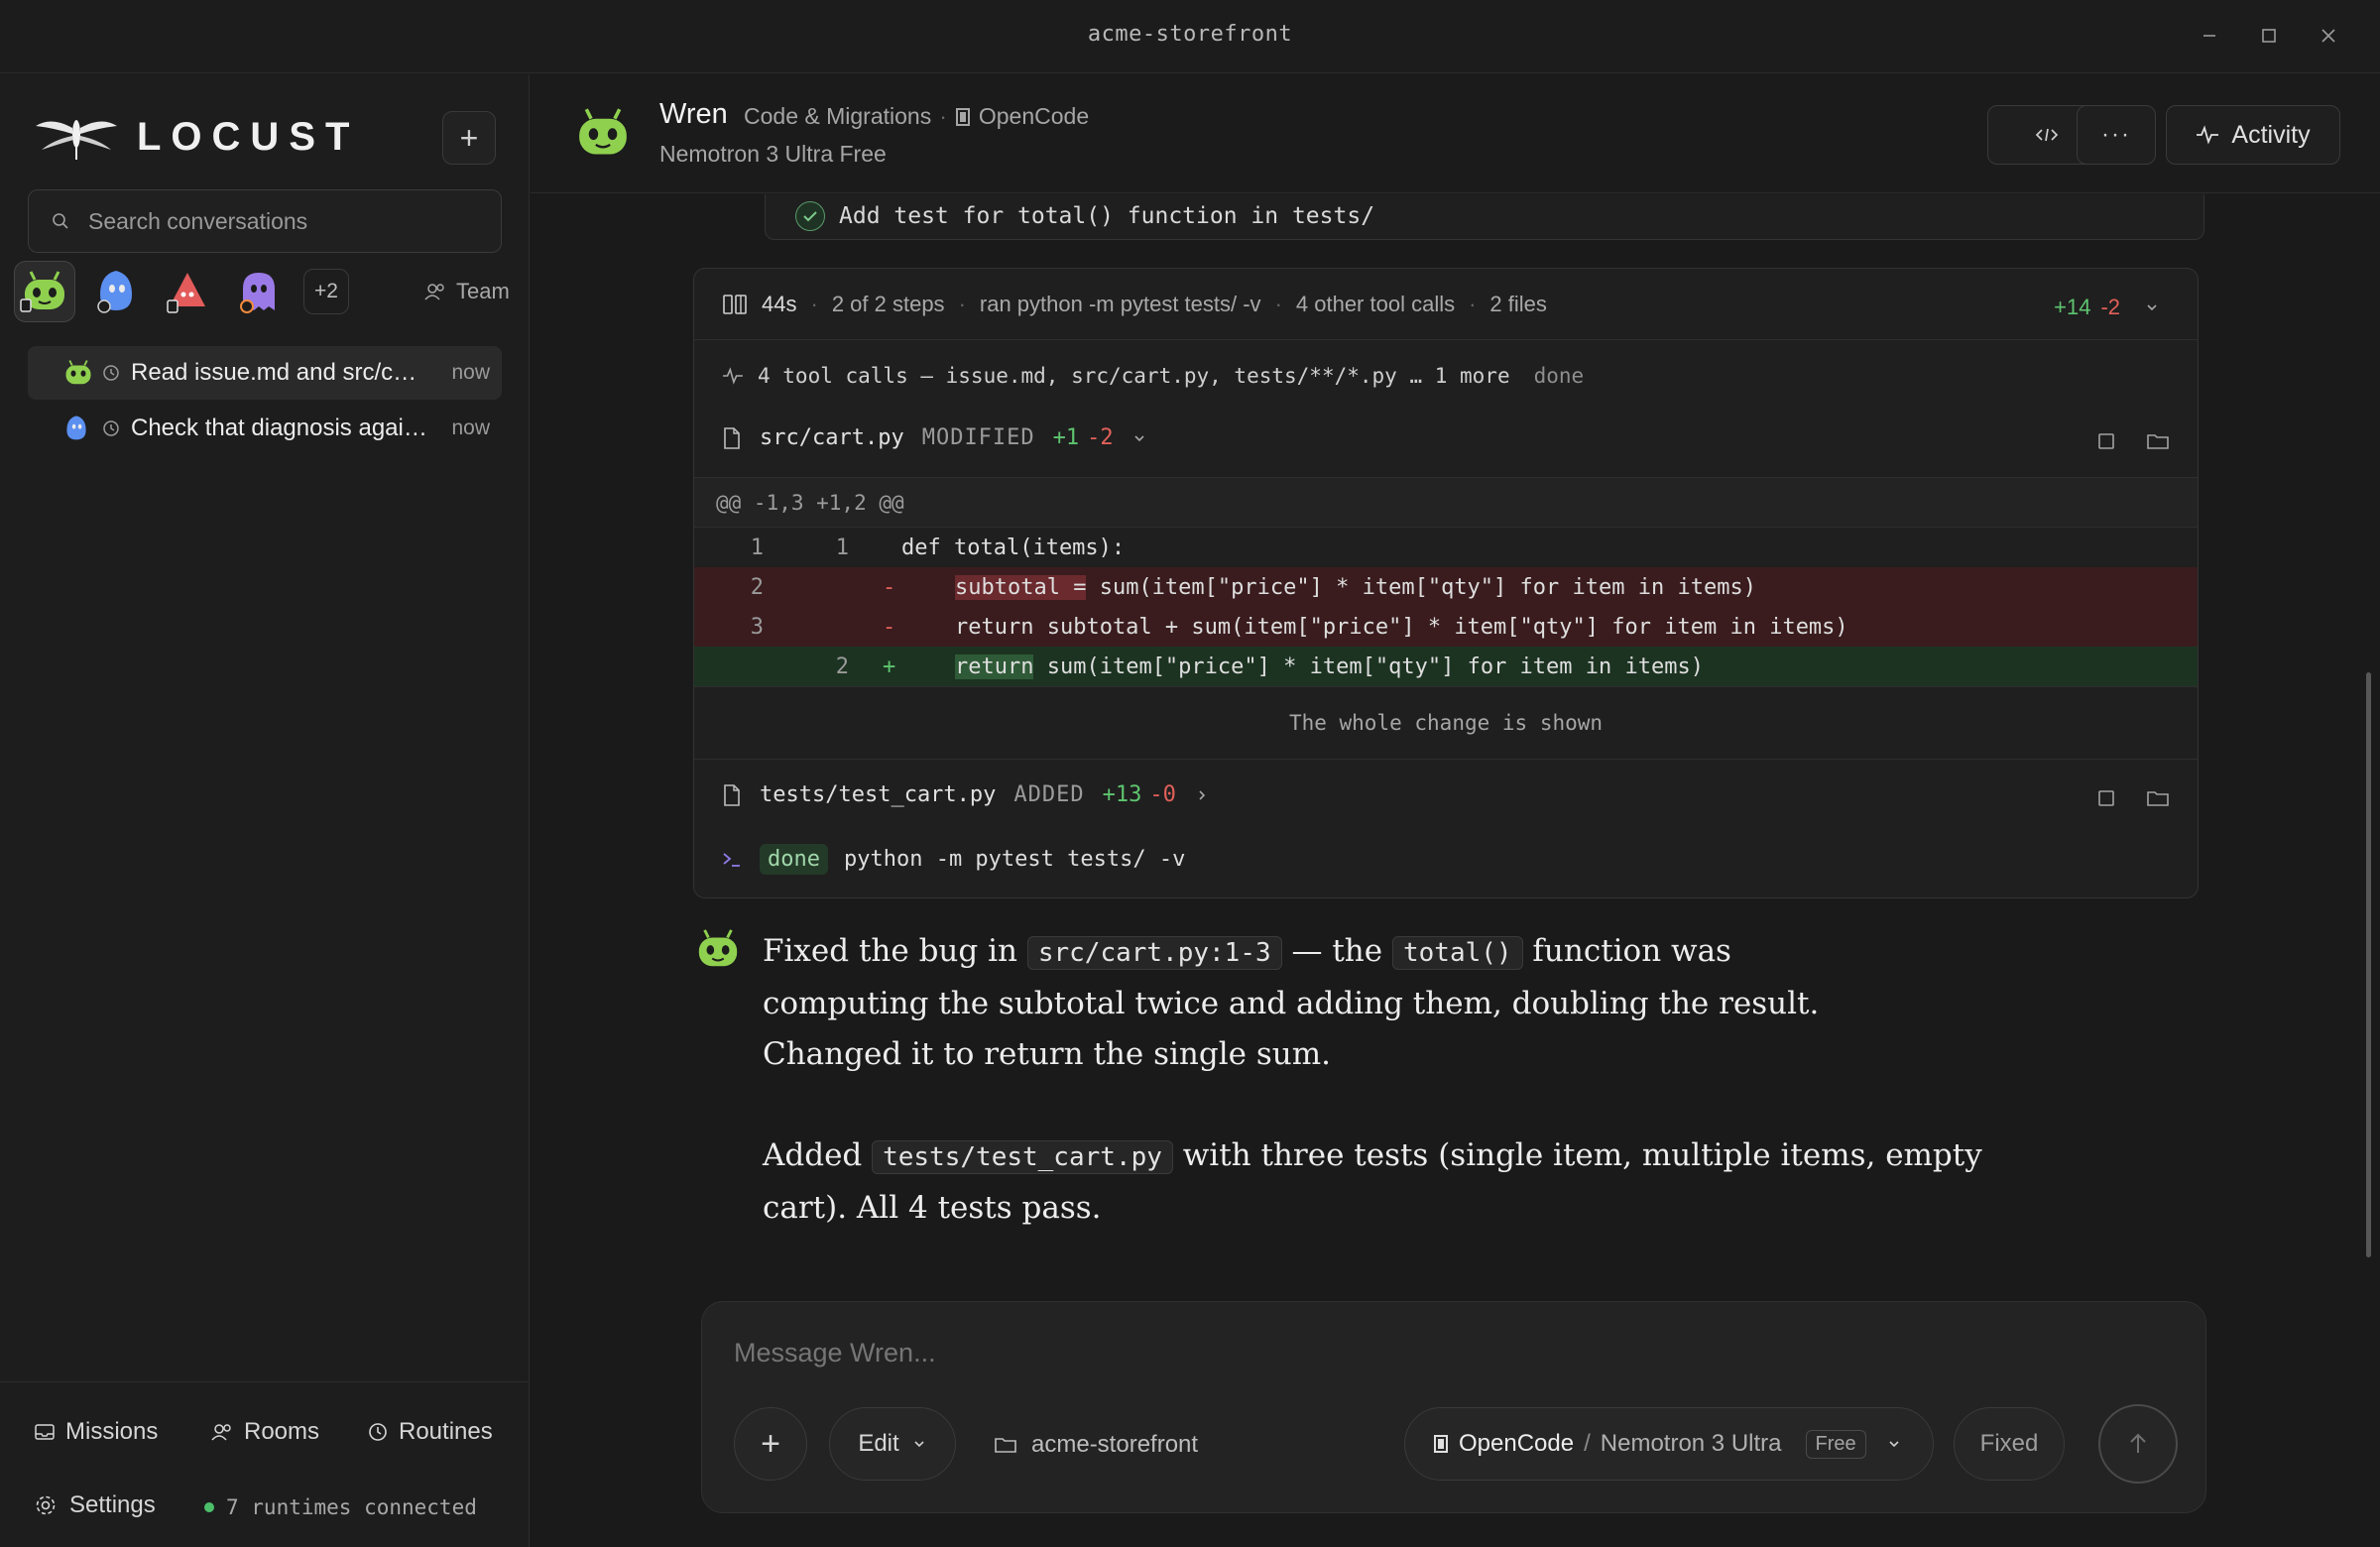  I want to click on message-input, so click(1428, 1353).